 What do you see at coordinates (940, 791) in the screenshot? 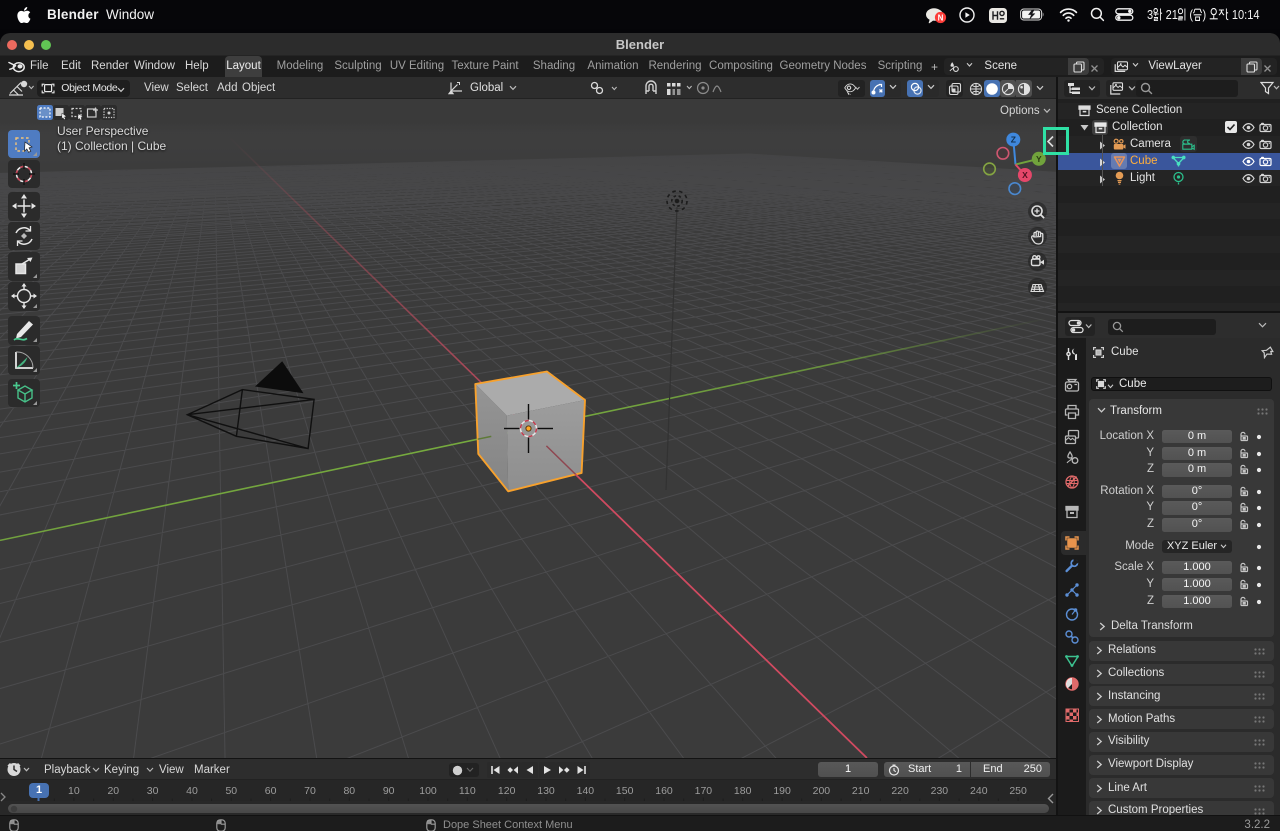
I see `svg-text: 230` at bounding box center [940, 791].